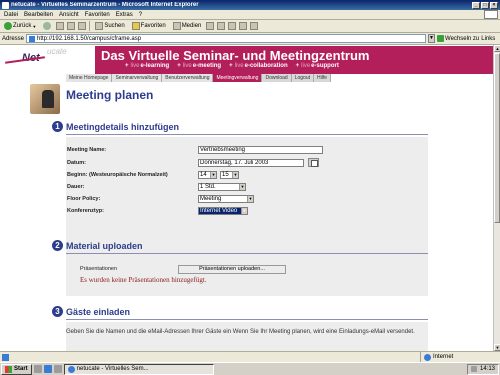  Describe the element at coordinates (207, 175) in the screenshot. I see `begin-hour-select: 14 ▼` at that location.